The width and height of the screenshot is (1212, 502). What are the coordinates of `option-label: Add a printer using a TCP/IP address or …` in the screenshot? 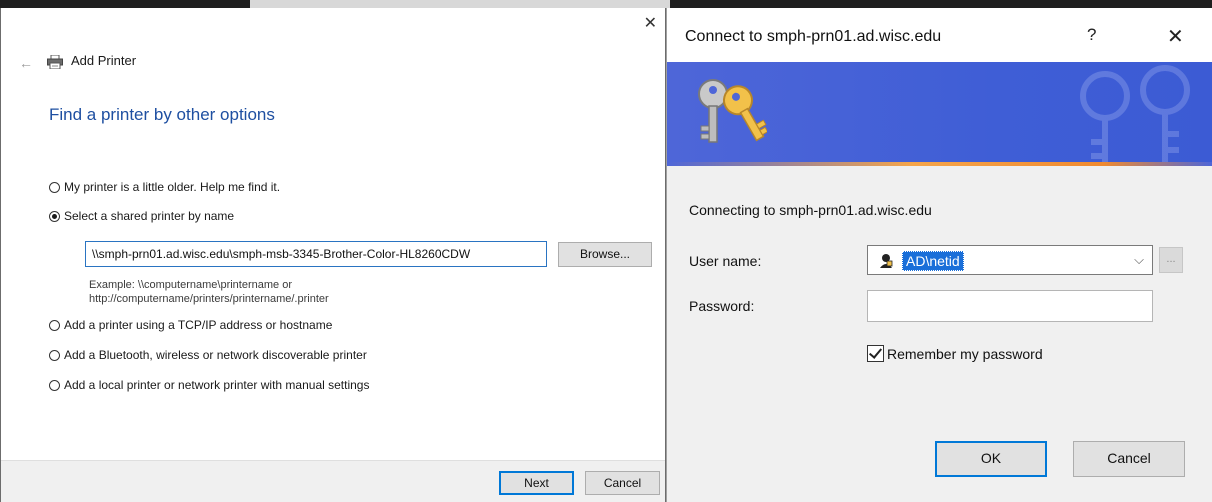 It's located at (198, 325).